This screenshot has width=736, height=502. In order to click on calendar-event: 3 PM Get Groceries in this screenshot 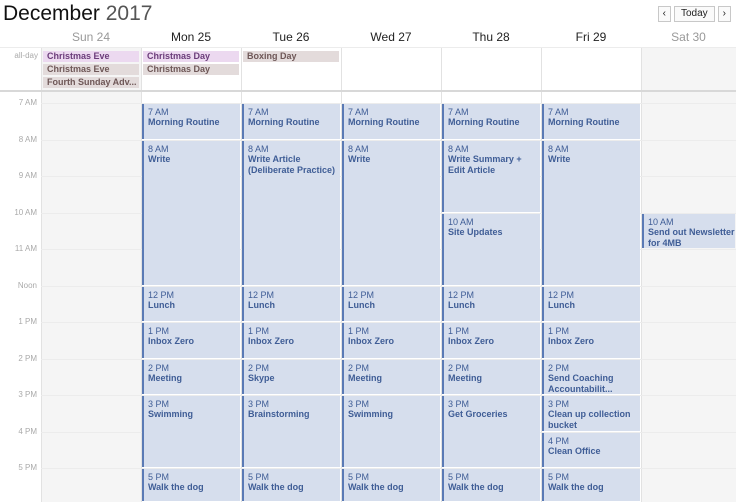, I will do `click(491, 431)`.